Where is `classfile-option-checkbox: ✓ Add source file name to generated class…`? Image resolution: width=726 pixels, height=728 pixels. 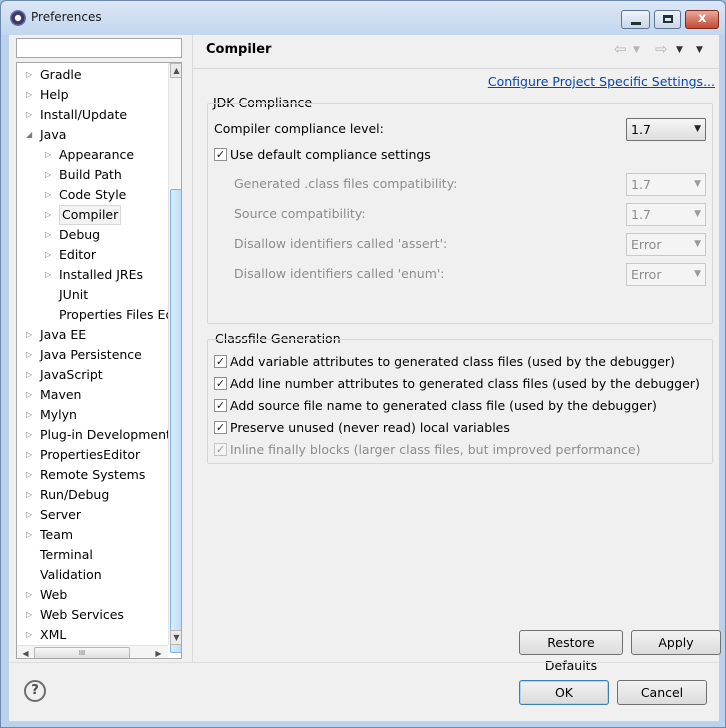
classfile-option-checkbox: ✓ Add source file name to generated class… is located at coordinates (461, 406).